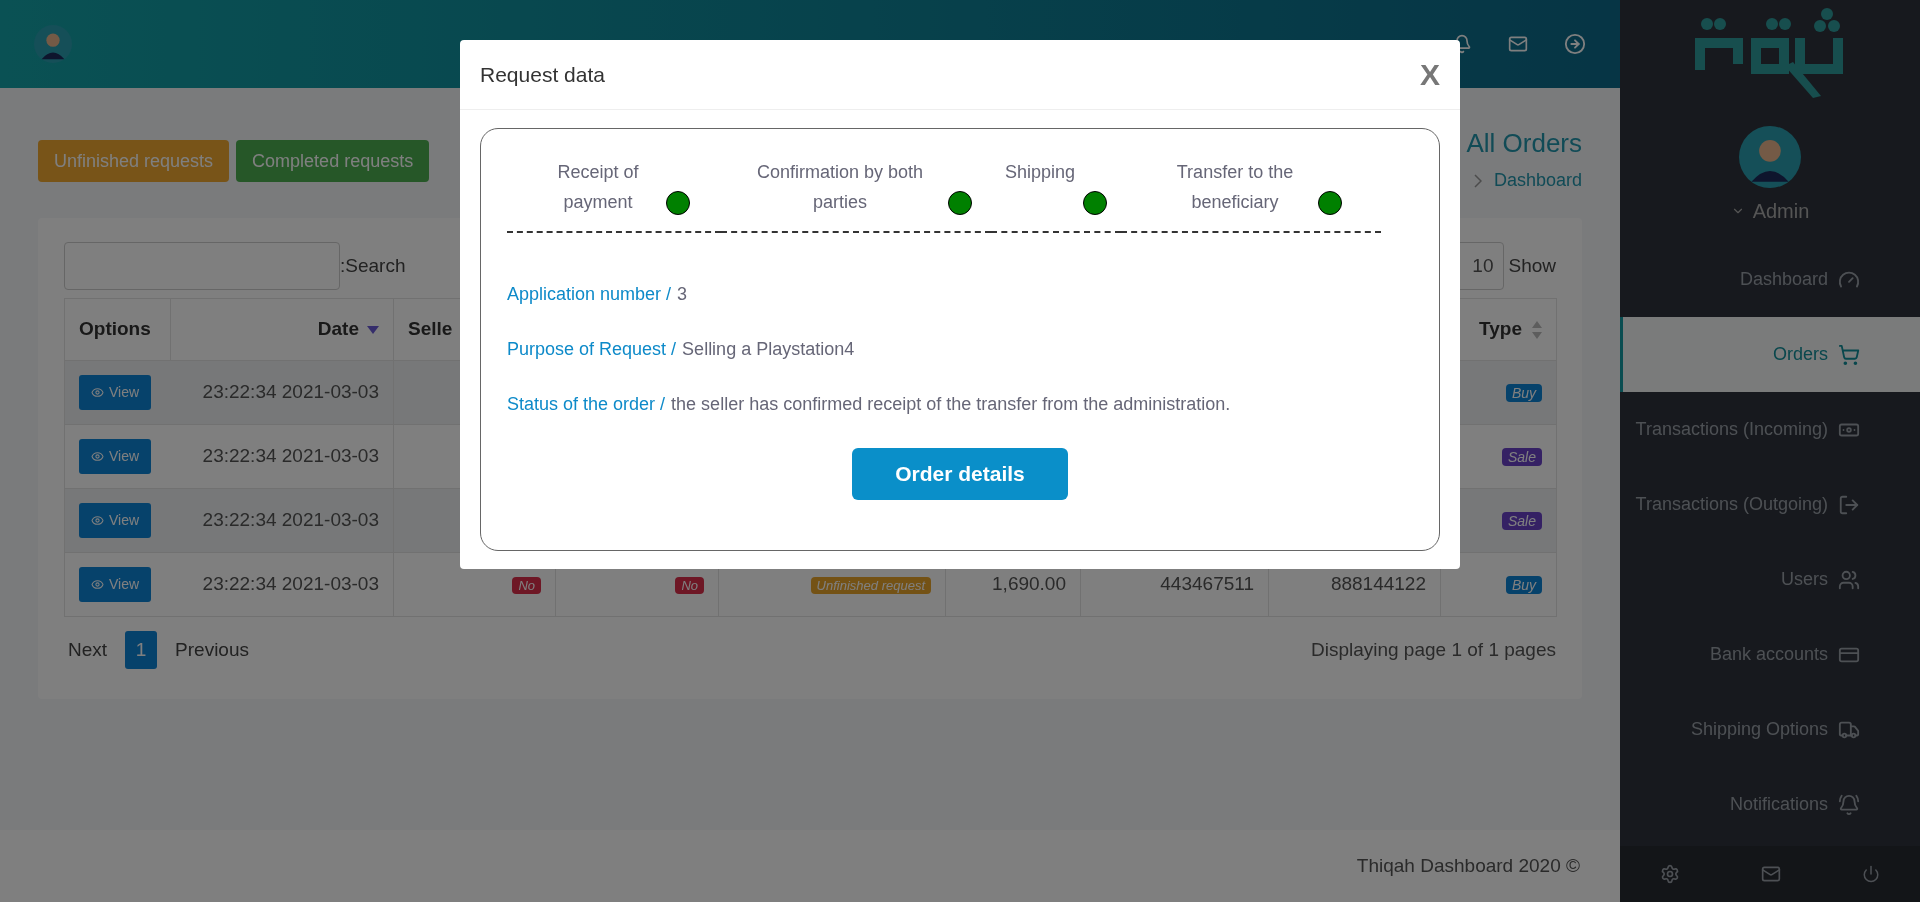 The image size is (1920, 902). I want to click on power-icon, so click(1870, 874).